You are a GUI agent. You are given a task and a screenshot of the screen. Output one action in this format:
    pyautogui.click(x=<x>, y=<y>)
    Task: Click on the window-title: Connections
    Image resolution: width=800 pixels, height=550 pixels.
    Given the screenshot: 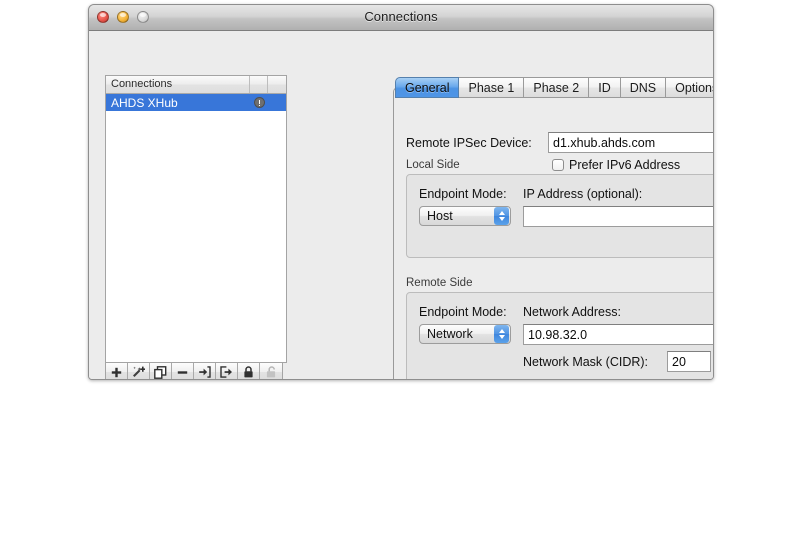 What is the action you would take?
    pyautogui.click(x=401, y=16)
    